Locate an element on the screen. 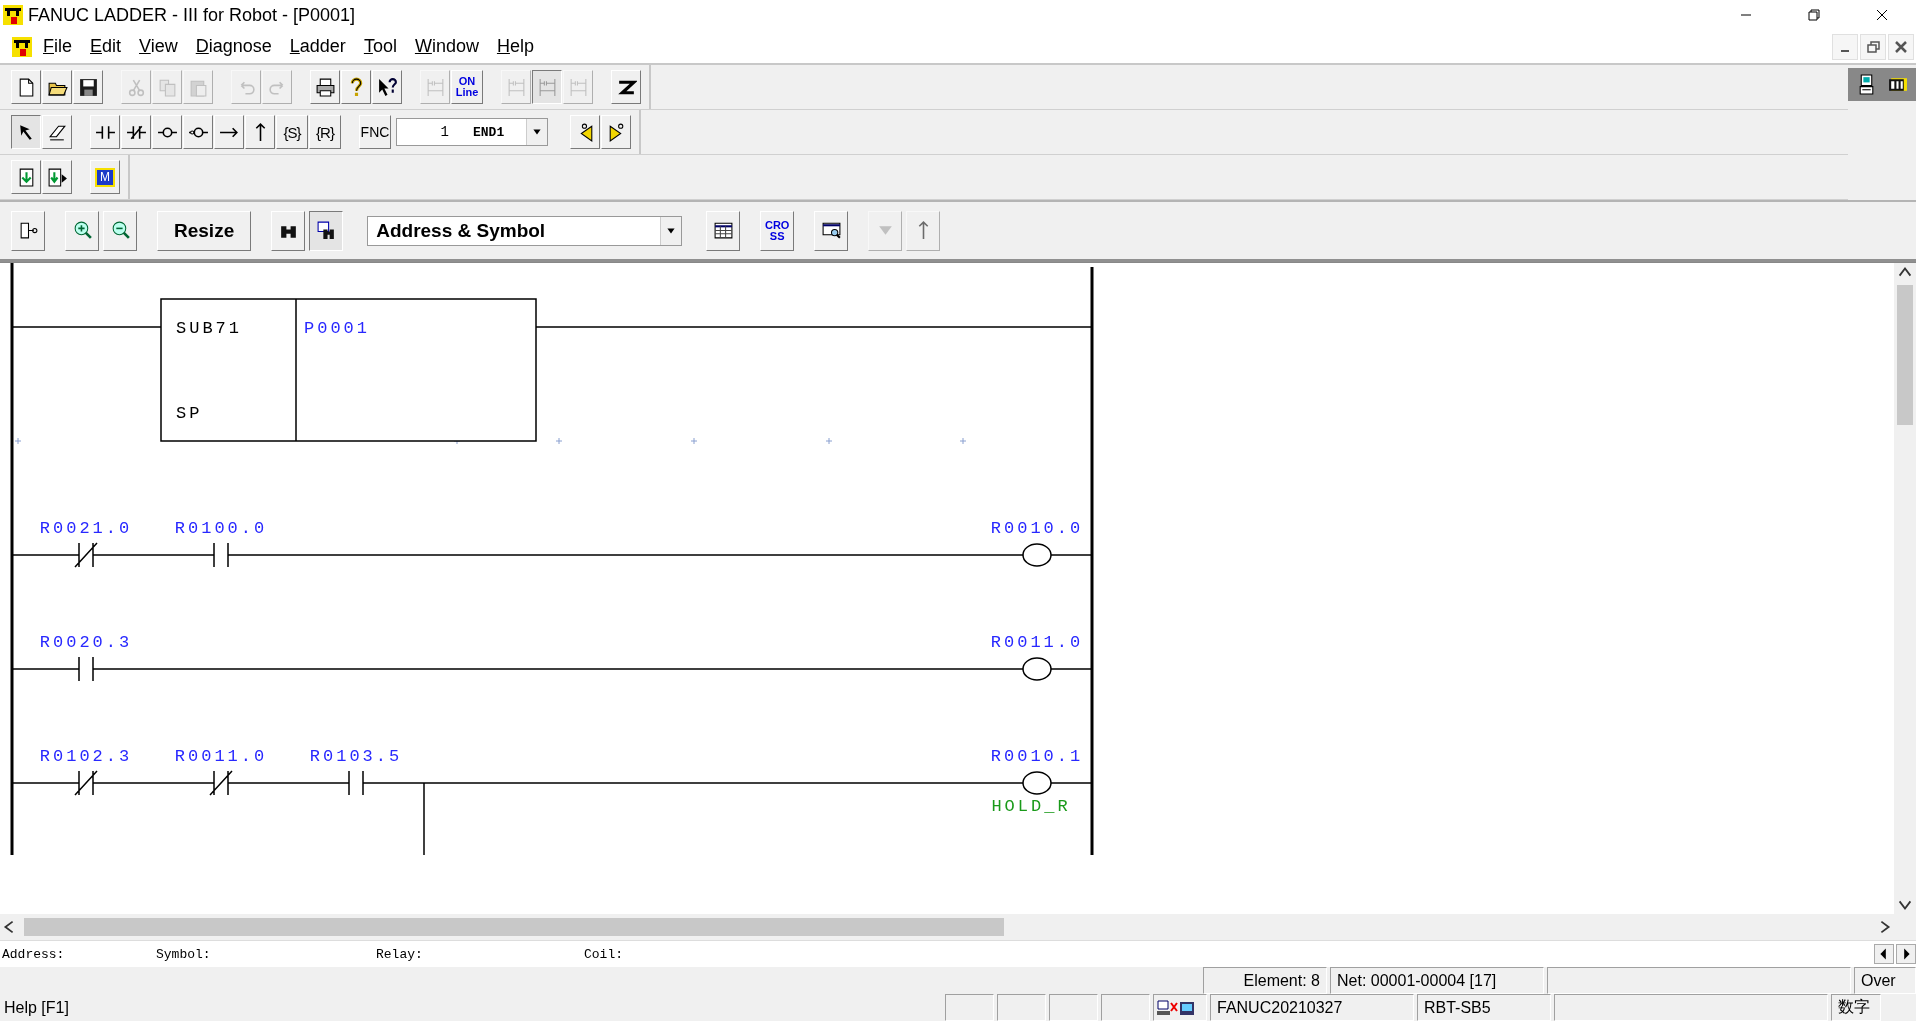 The height and width of the screenshot is (1021, 1916). rung-combo-box: 1 END1 is located at coordinates (472, 132).